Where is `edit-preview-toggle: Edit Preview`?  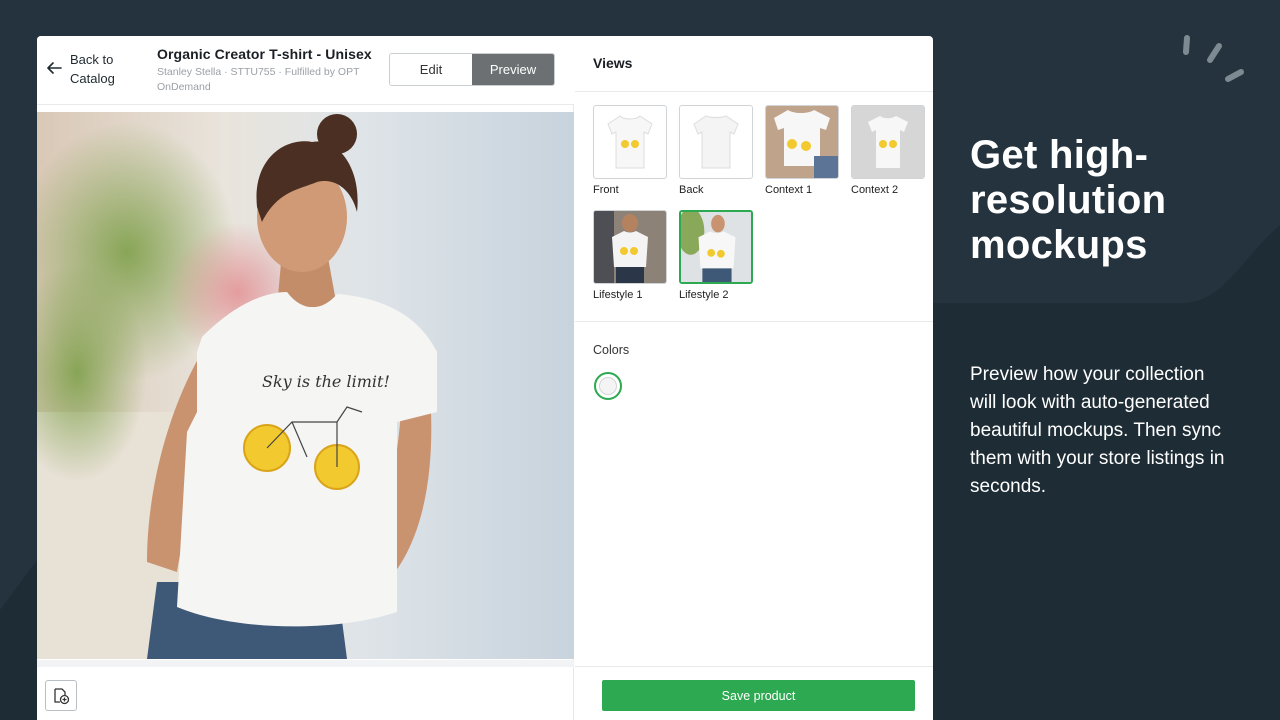 edit-preview-toggle: Edit Preview is located at coordinates (472, 69).